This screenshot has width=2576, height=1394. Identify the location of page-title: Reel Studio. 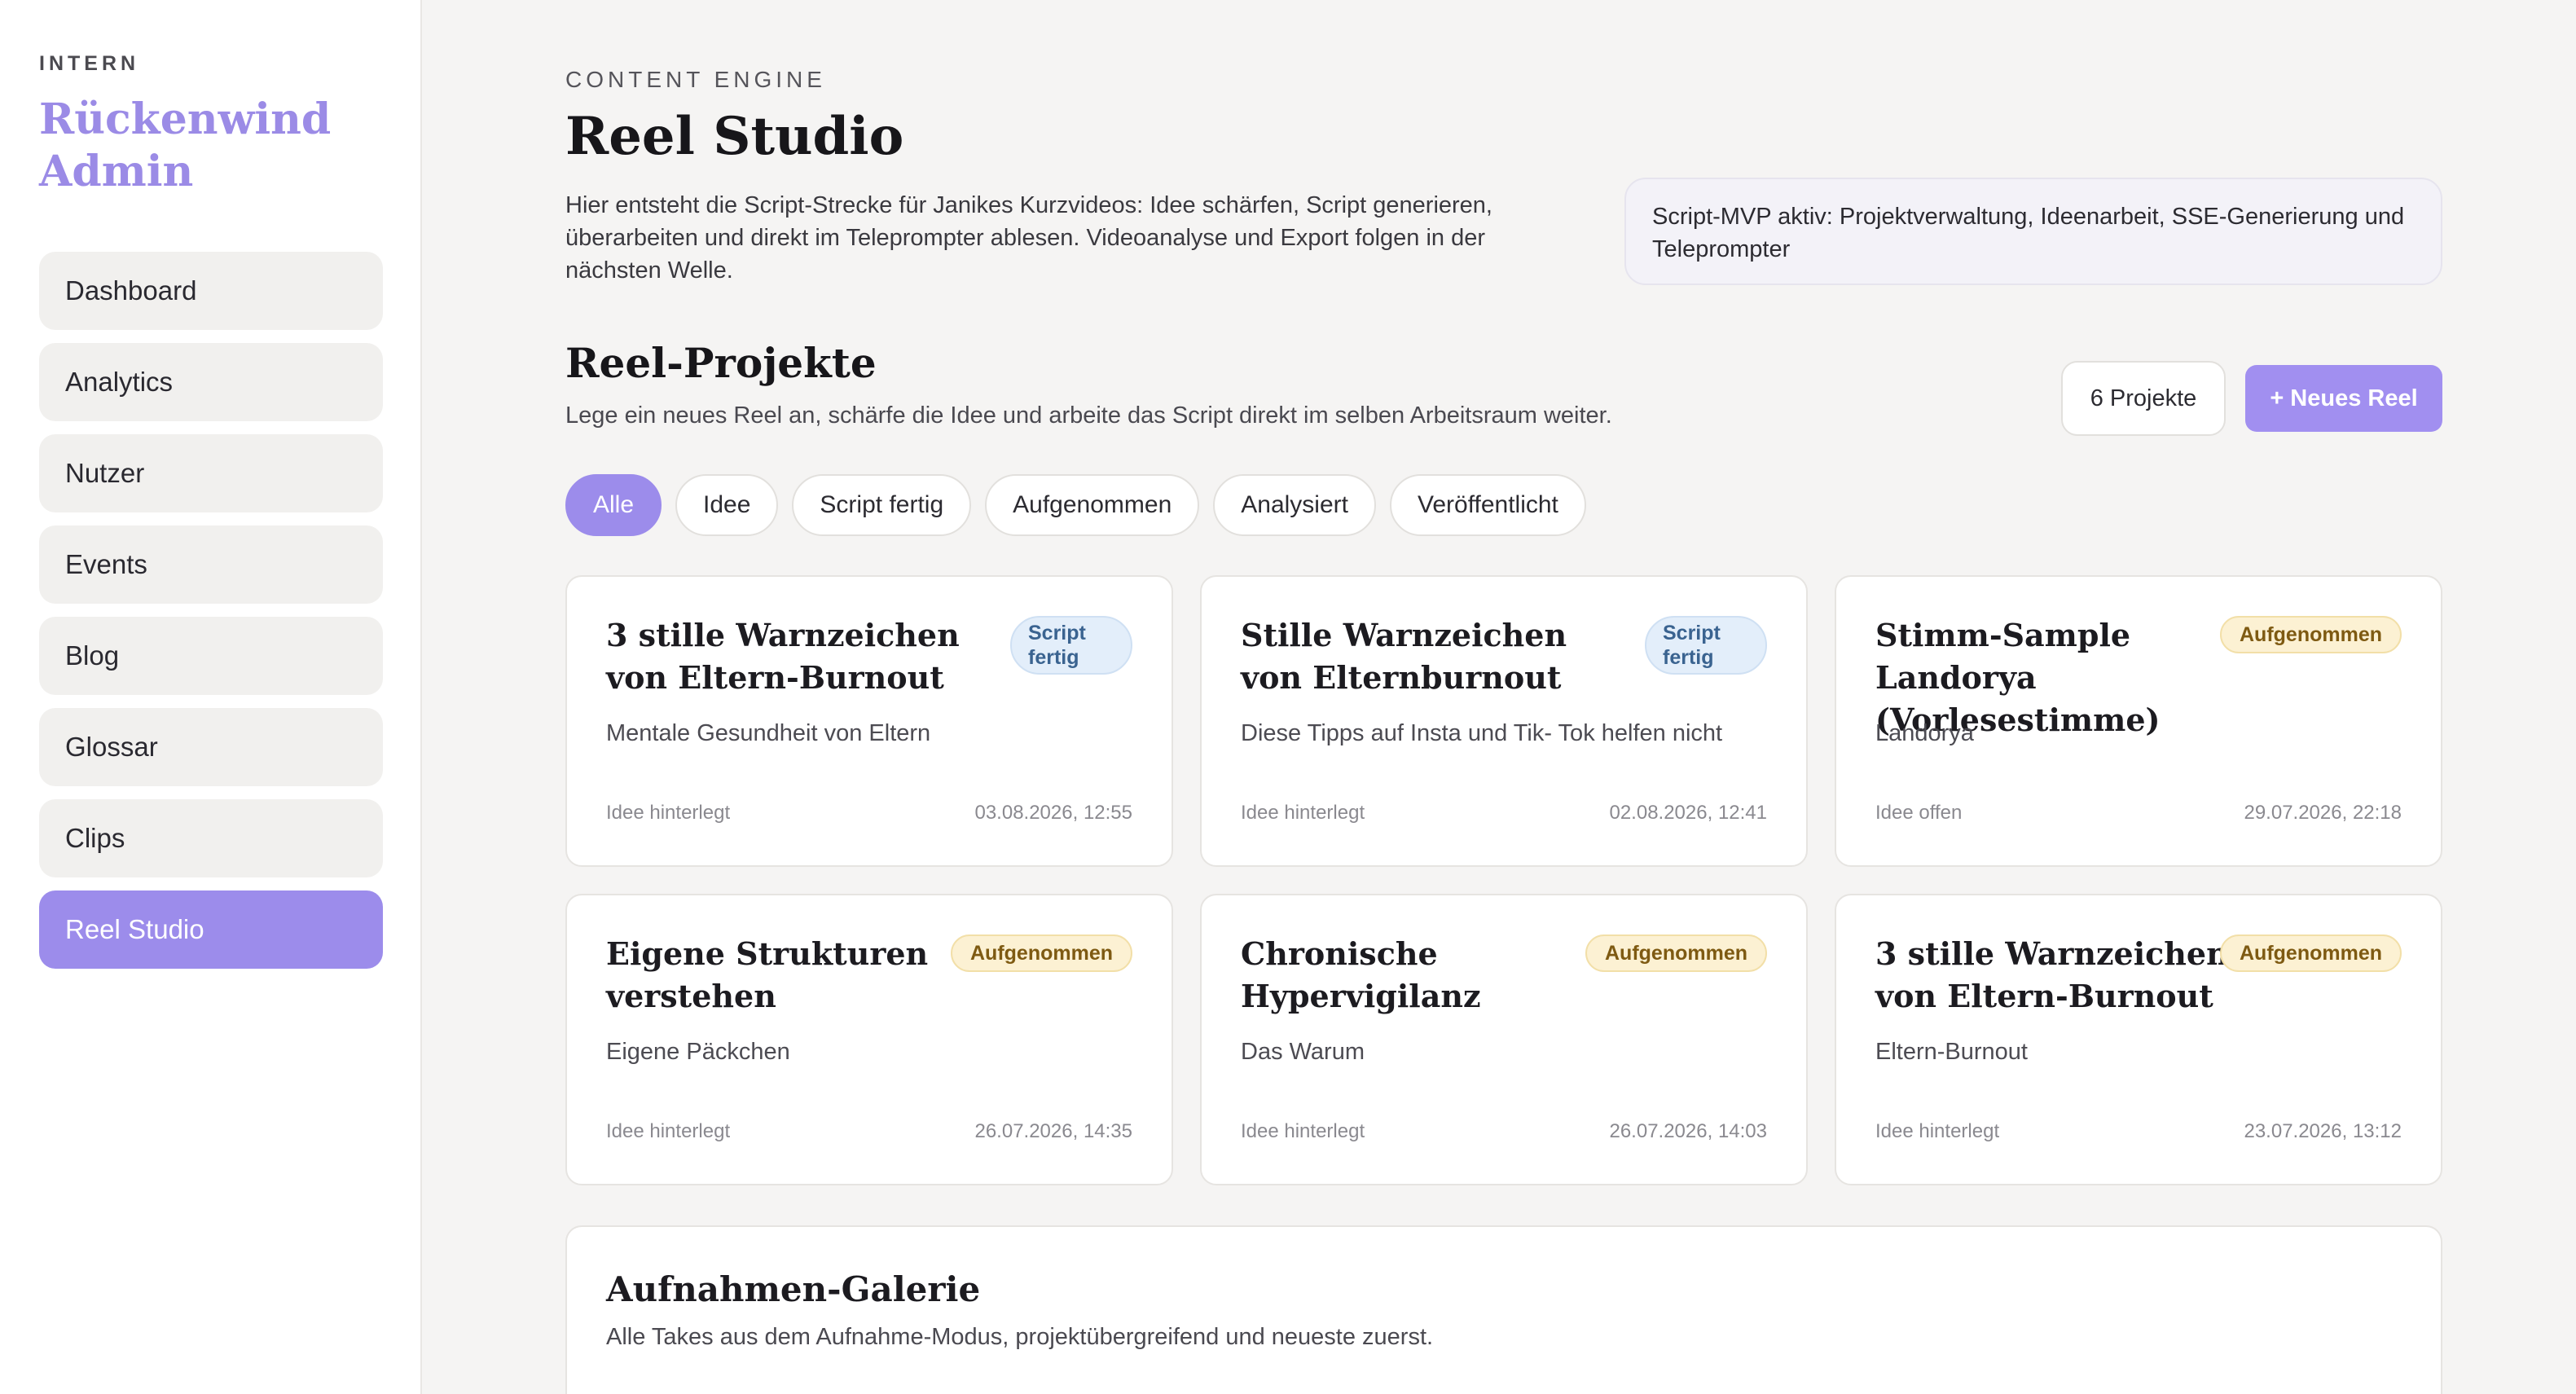
(734, 136).